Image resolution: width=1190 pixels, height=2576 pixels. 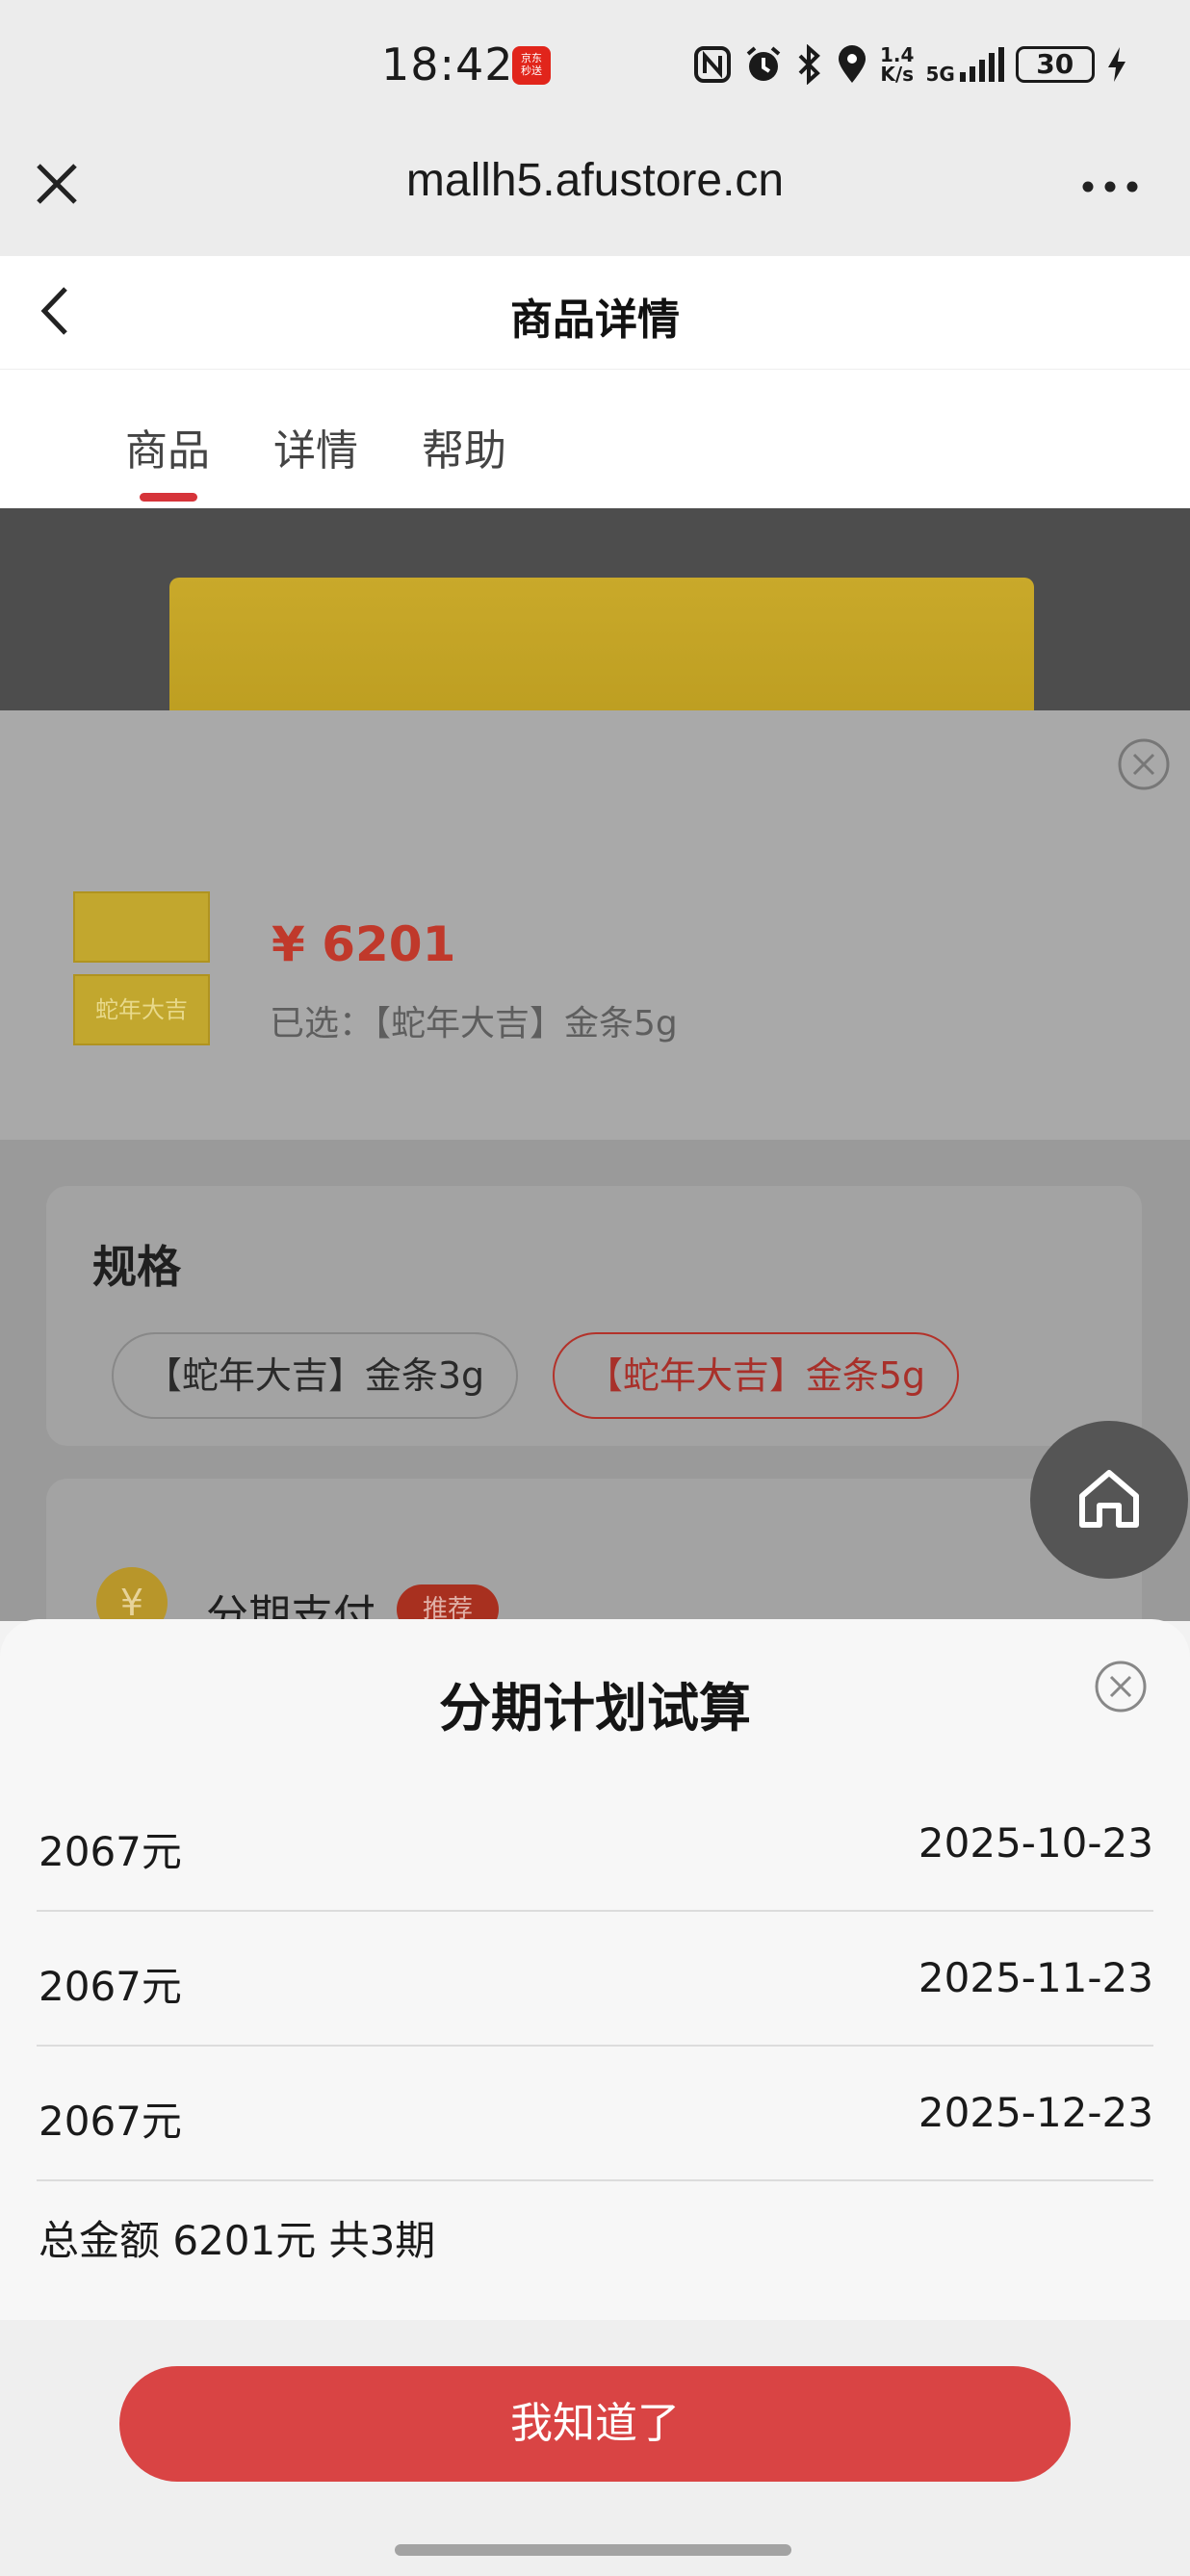 I want to click on signal-icon, so click(x=982, y=64).